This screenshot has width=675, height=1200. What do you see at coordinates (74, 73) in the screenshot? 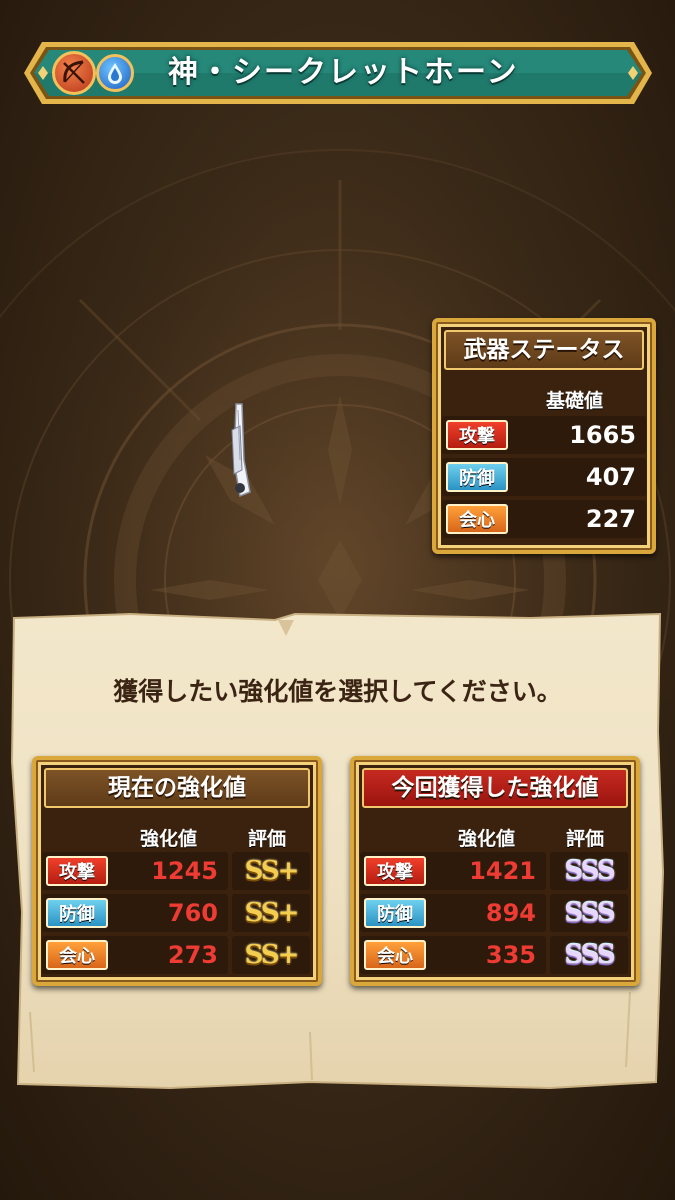
I see `bow-icon` at bounding box center [74, 73].